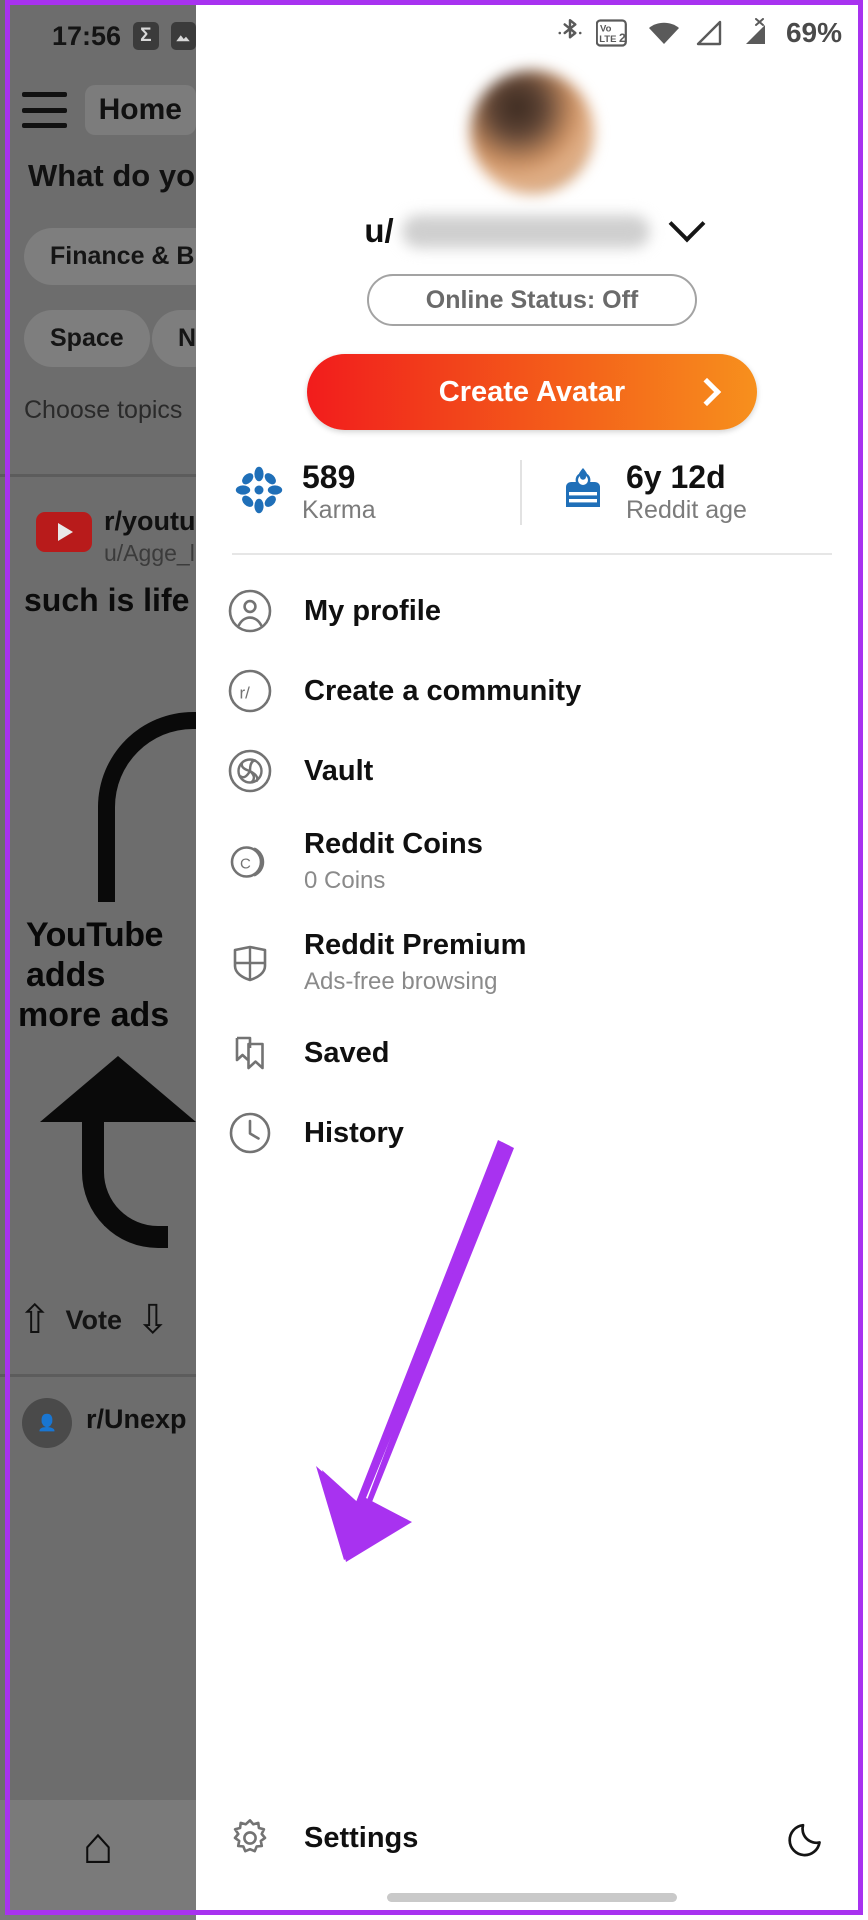 Image resolution: width=868 pixels, height=1920 pixels. Describe the element at coordinates (607, 39) in the screenshot. I see `svg-text: LTE` at that location.